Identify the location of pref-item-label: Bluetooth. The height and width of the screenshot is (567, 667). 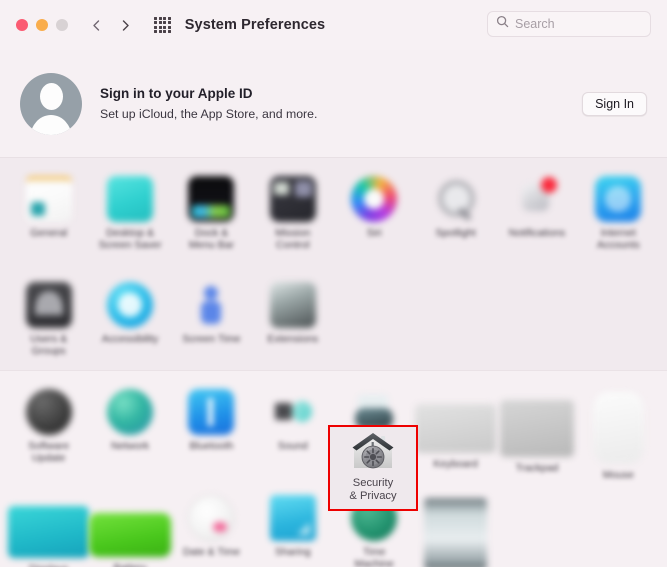
(211, 446).